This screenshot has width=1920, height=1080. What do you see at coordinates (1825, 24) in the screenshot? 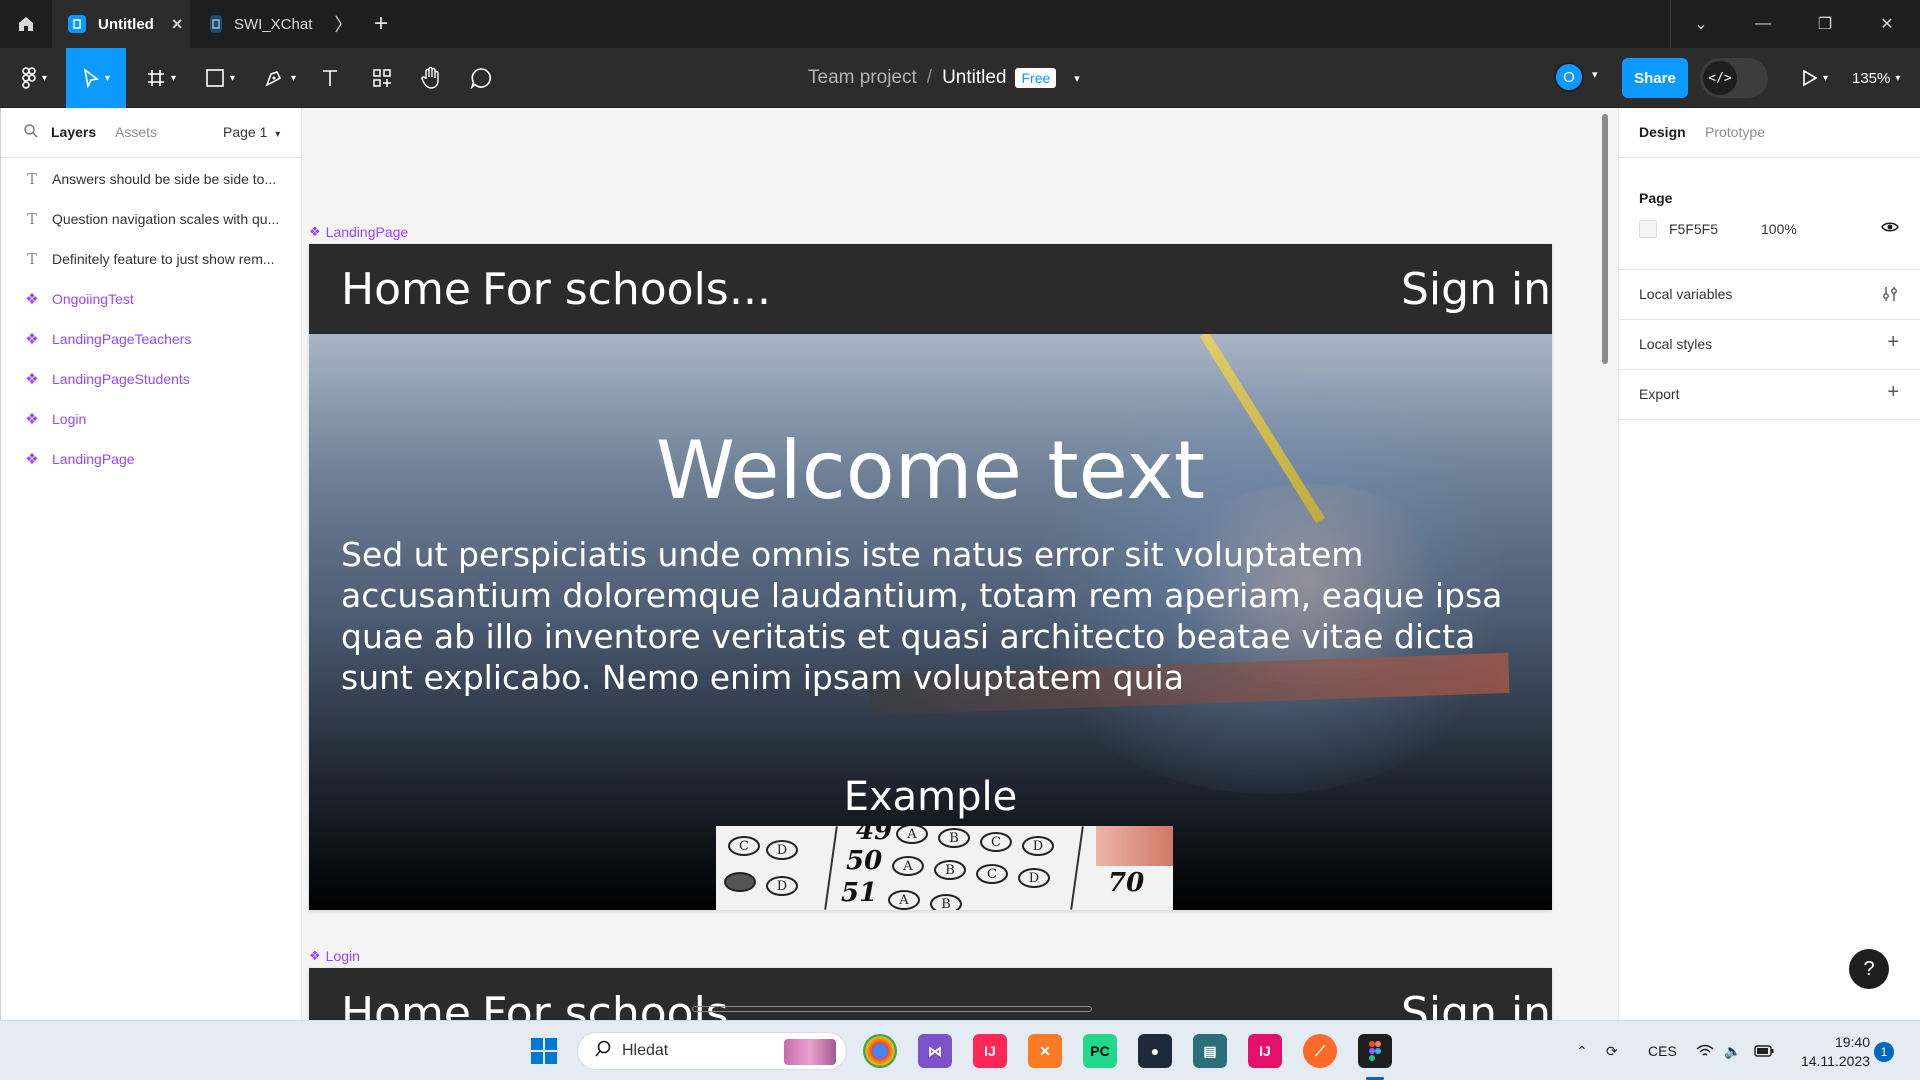
I see `restore-button: ❐` at bounding box center [1825, 24].